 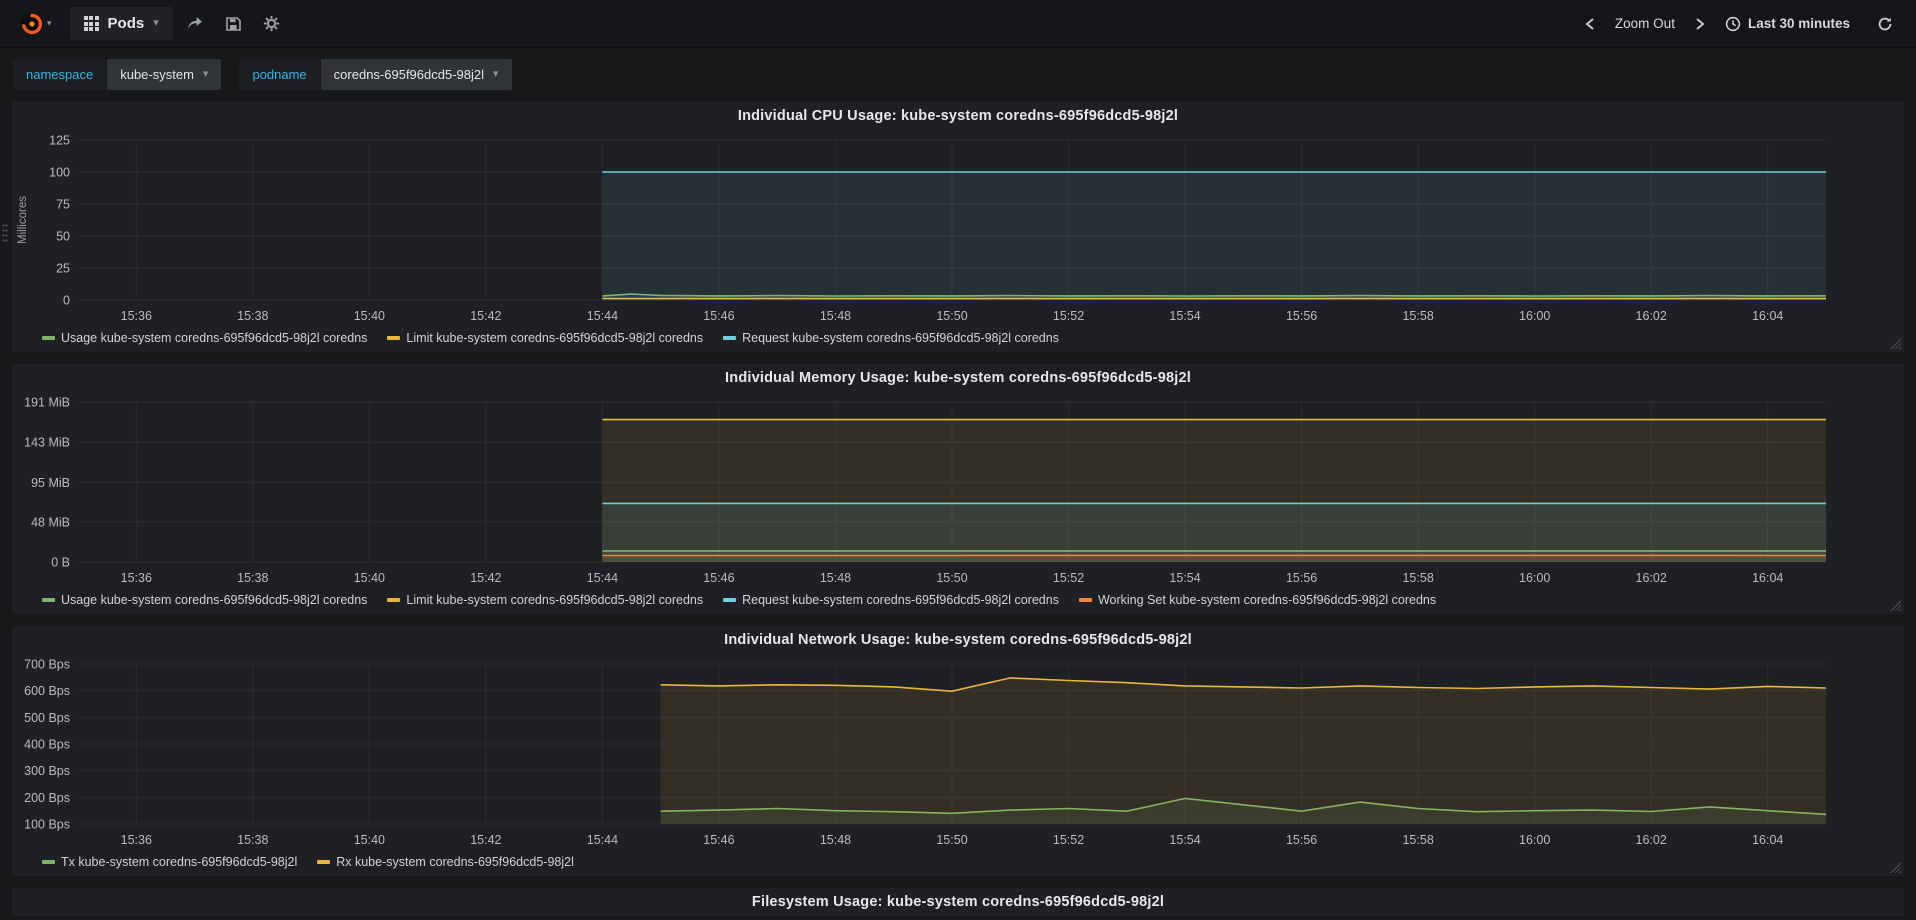 What do you see at coordinates (1590, 24) in the screenshot?
I see `time-shift-back-button` at bounding box center [1590, 24].